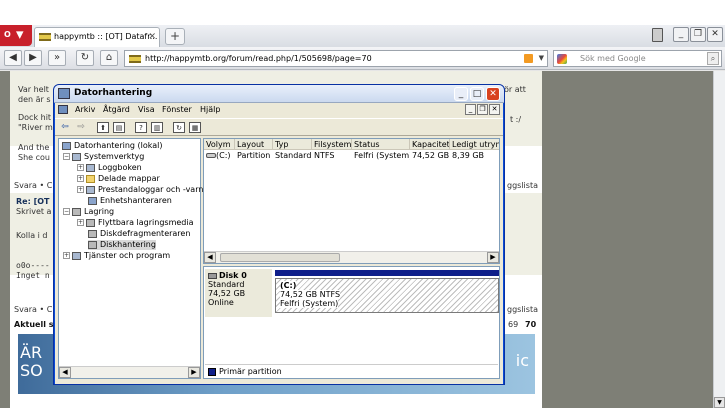 This screenshot has width=725, height=408. What do you see at coordinates (513, 324) in the screenshot?
I see `page-link-69: 69` at bounding box center [513, 324].